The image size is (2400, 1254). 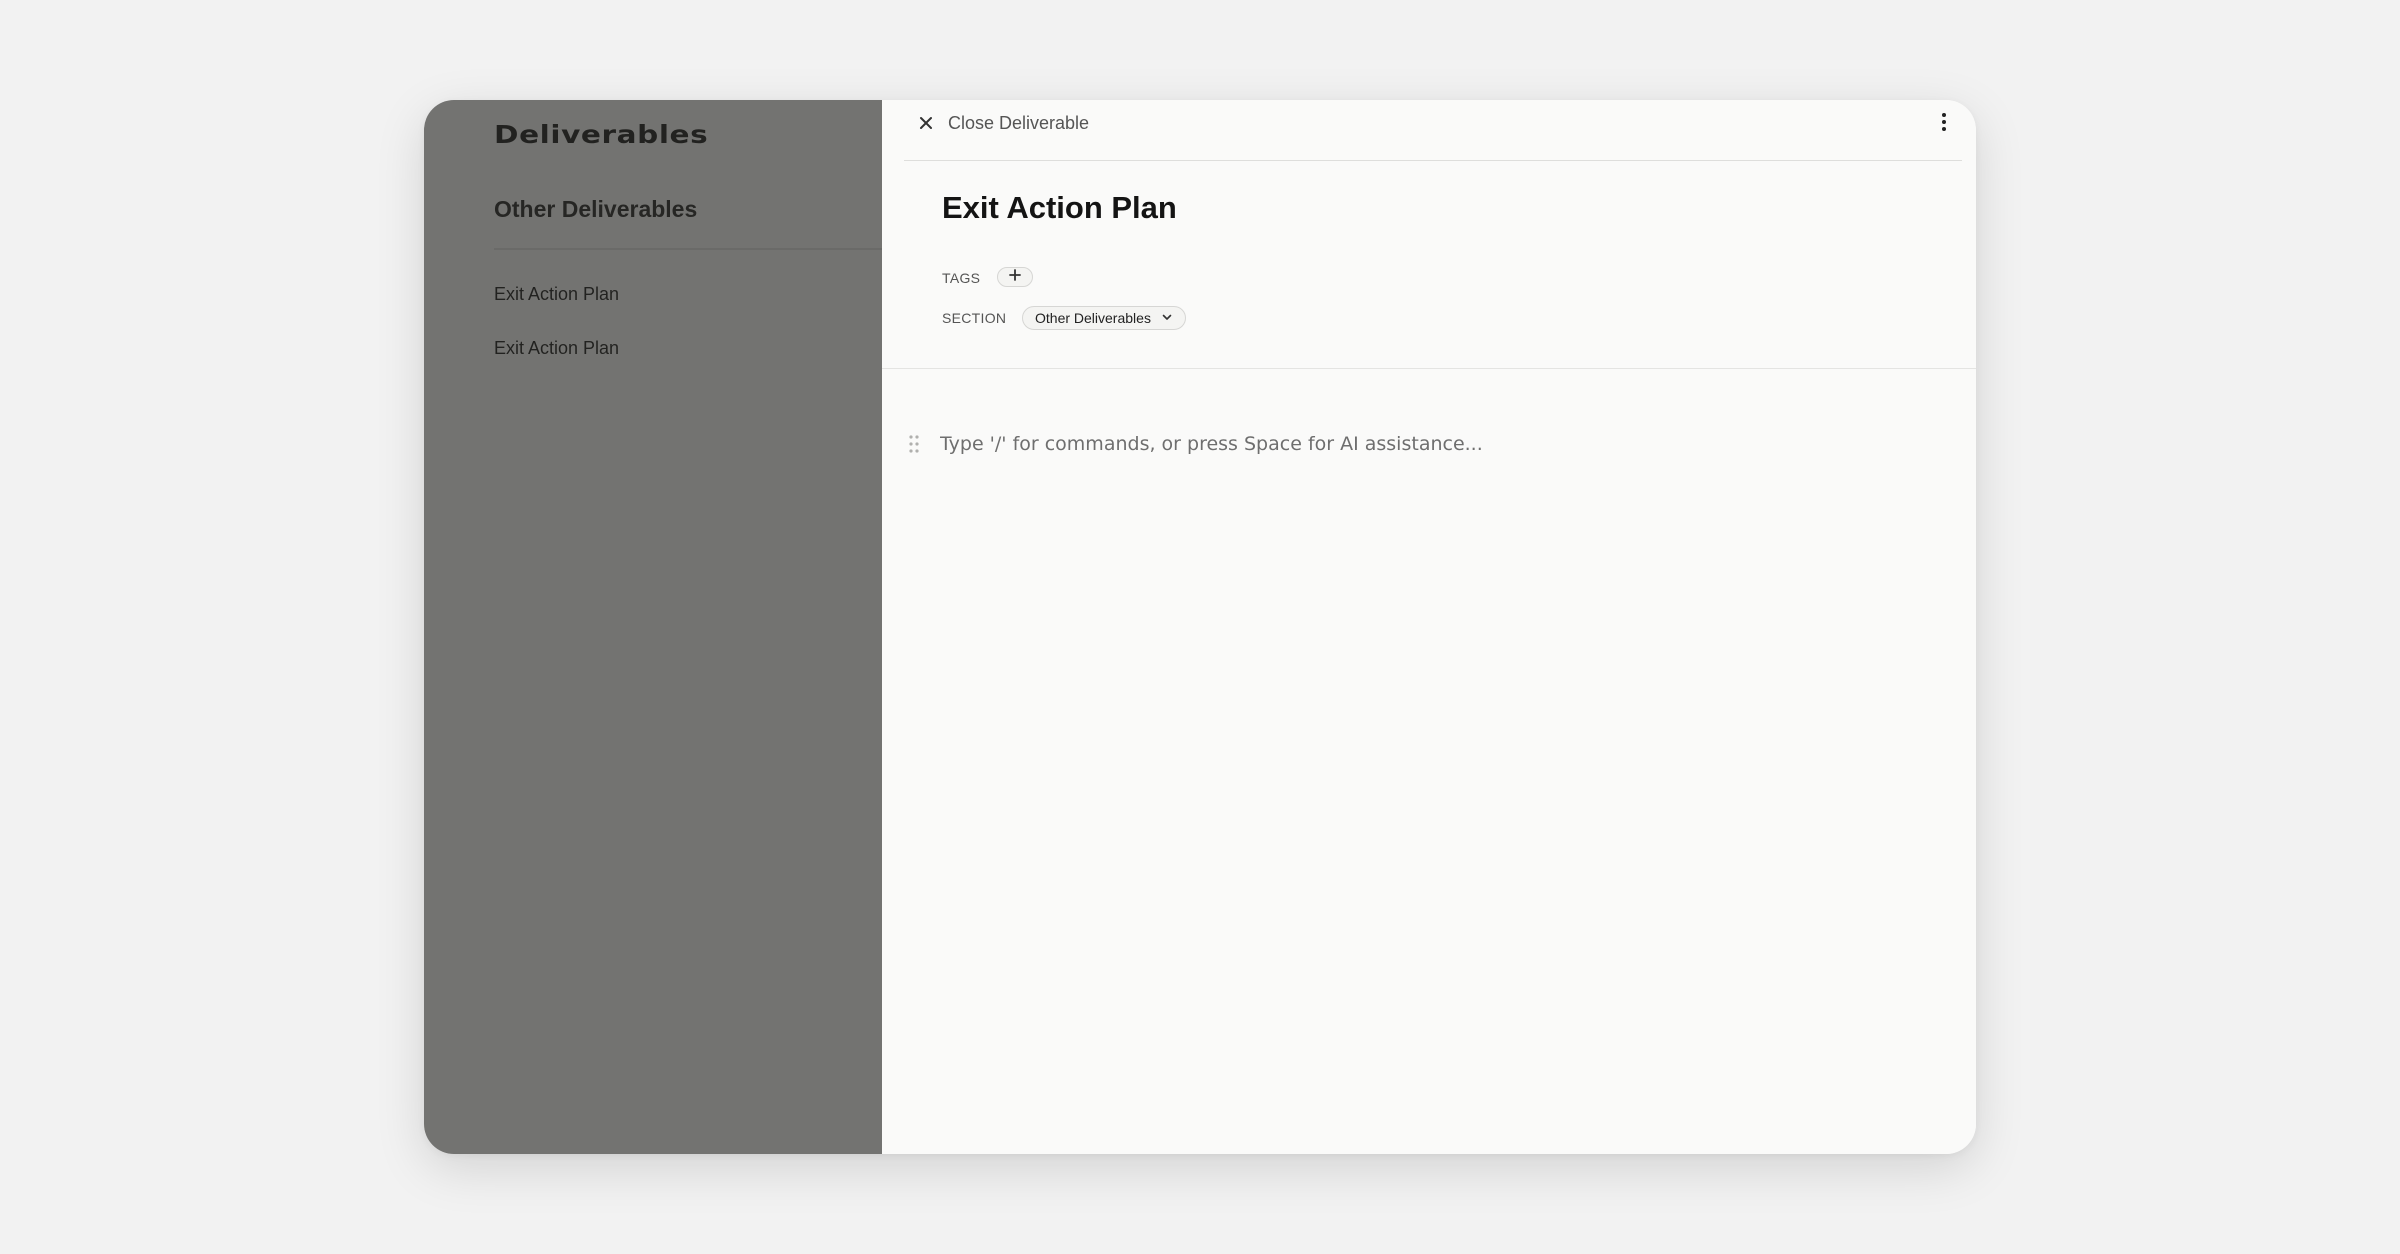 I want to click on editor-input, so click(x=1440, y=444).